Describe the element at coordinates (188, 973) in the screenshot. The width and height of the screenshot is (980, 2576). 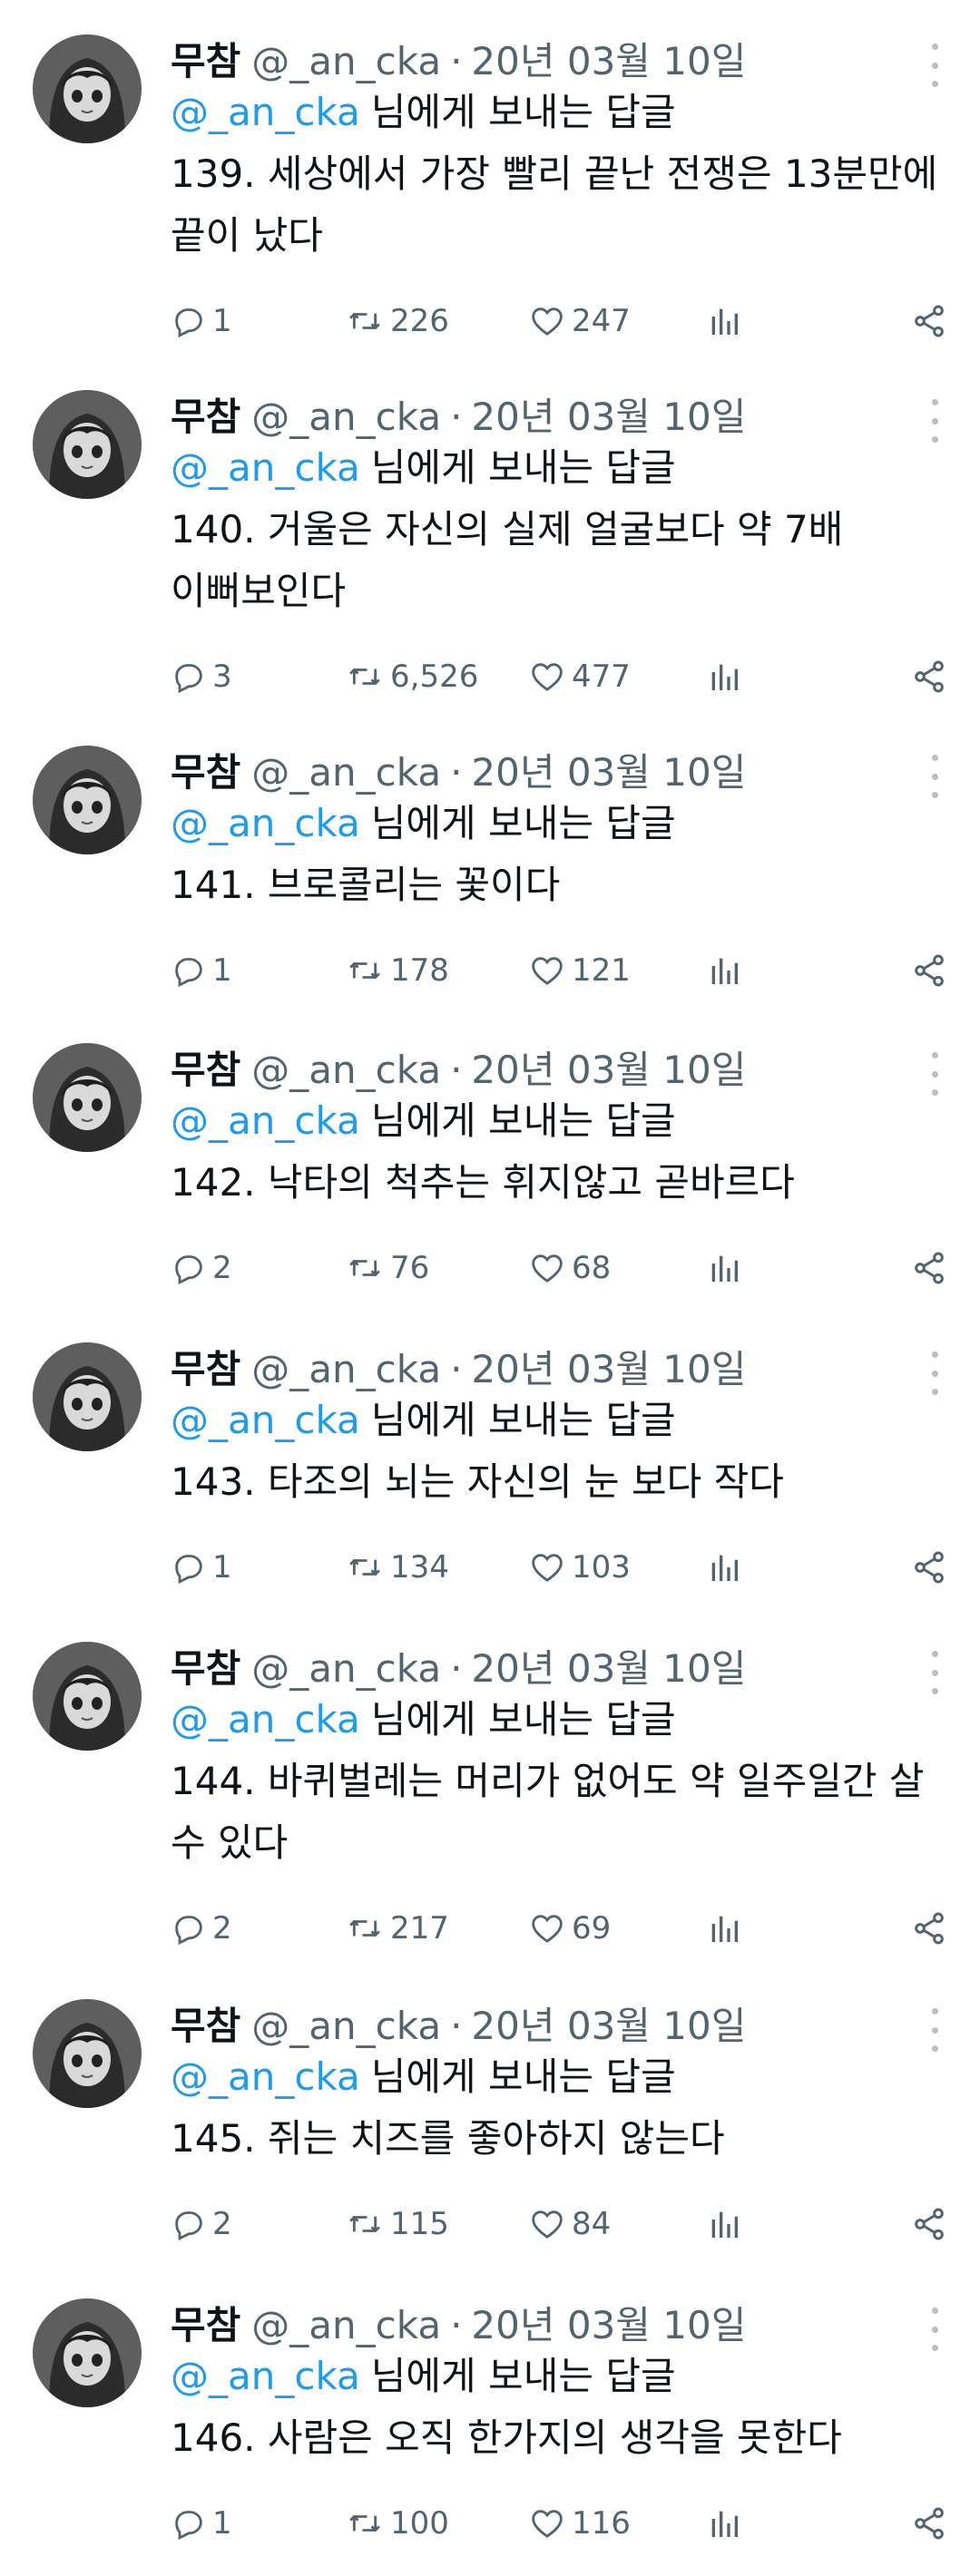
I see `reply-icon` at that location.